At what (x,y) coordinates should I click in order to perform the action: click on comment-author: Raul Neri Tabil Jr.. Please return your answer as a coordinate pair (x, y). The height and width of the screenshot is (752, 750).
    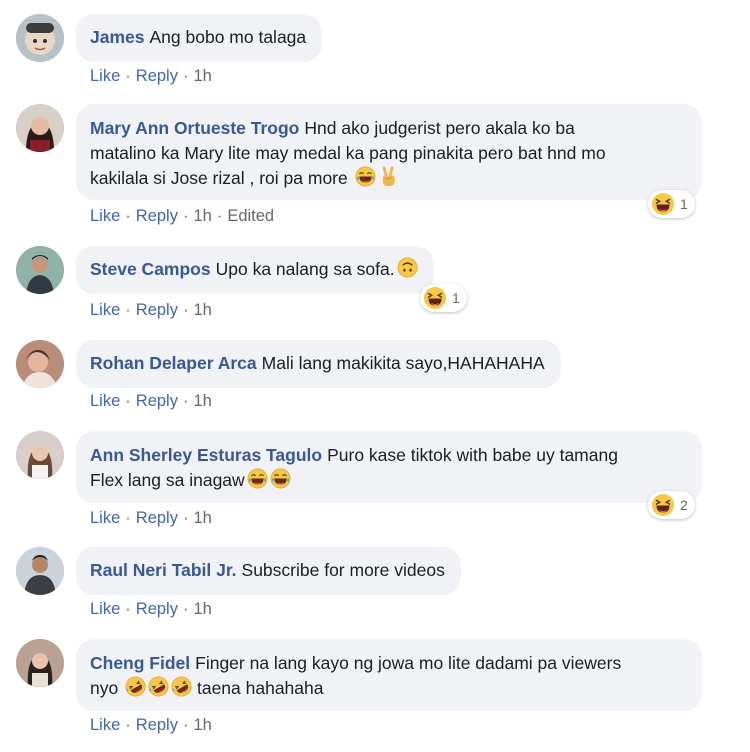
    Looking at the image, I should click on (163, 570).